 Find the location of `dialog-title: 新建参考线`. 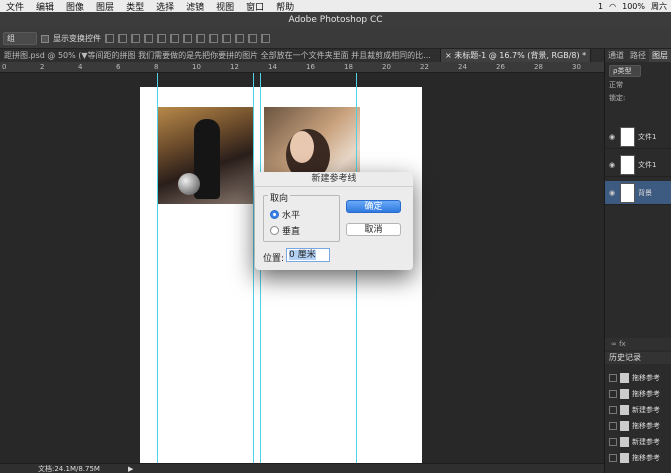

dialog-title: 新建参考线 is located at coordinates (334, 179).